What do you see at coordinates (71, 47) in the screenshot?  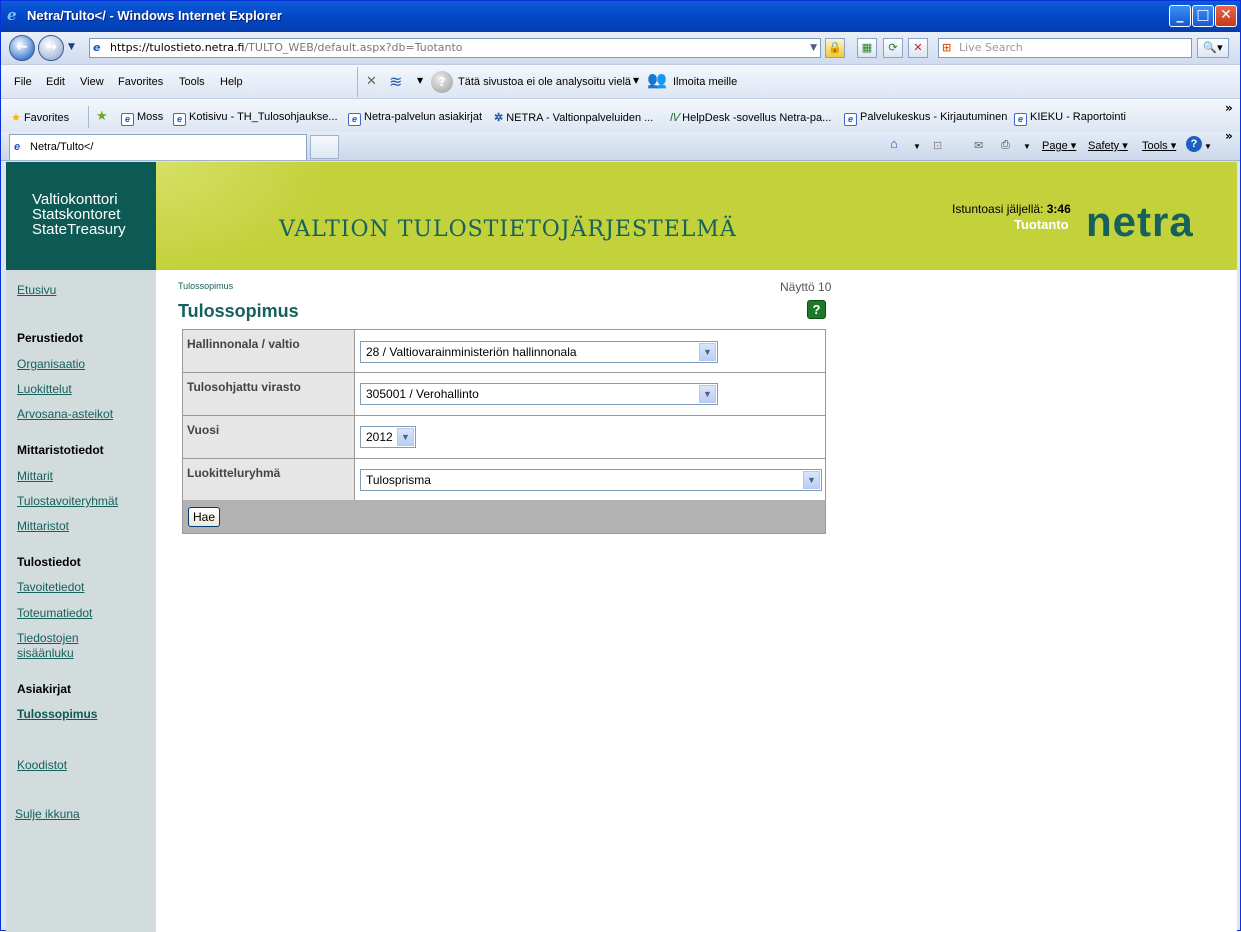 I see `history-dropdown-icon: ▼` at bounding box center [71, 47].